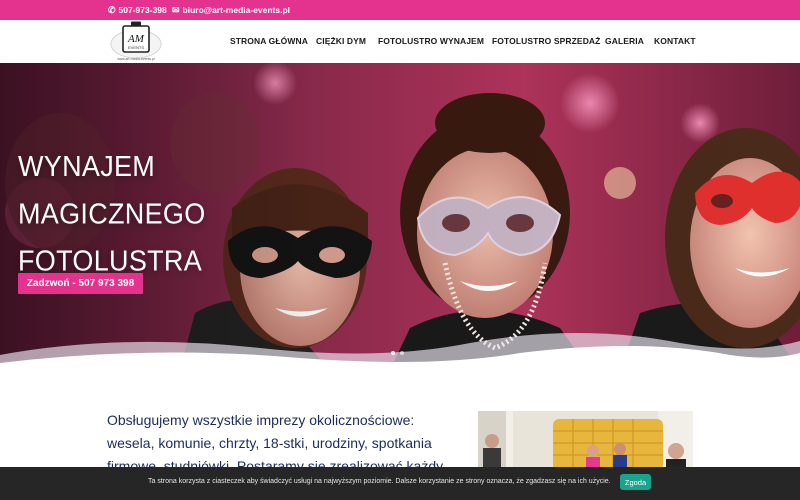 Image resolution: width=800 pixels, height=500 pixels. I want to click on cookie-accept-button: Zgoda, so click(635, 482).